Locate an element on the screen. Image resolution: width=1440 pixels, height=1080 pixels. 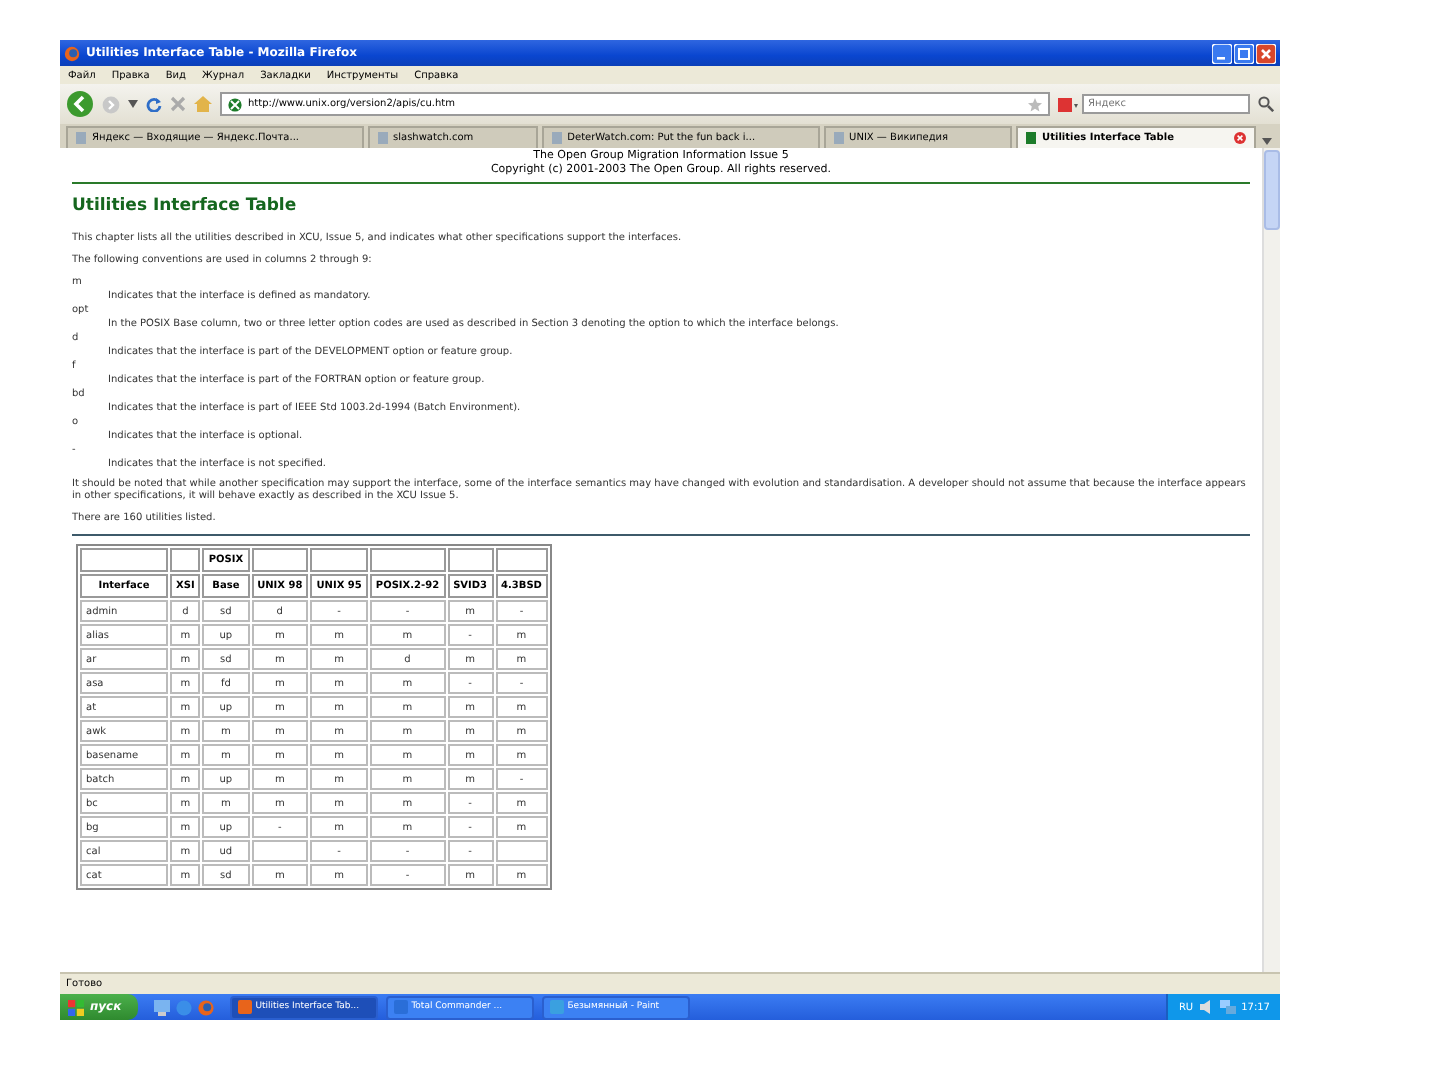
tab-list-icon is located at coordinates (1267, 141).